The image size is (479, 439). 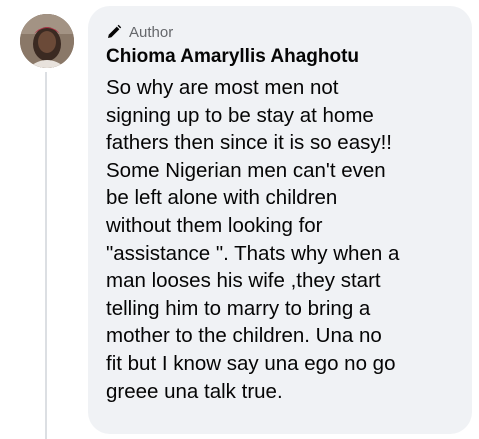 I want to click on comment-line: Some Nigerian men can't even, so click(x=246, y=170).